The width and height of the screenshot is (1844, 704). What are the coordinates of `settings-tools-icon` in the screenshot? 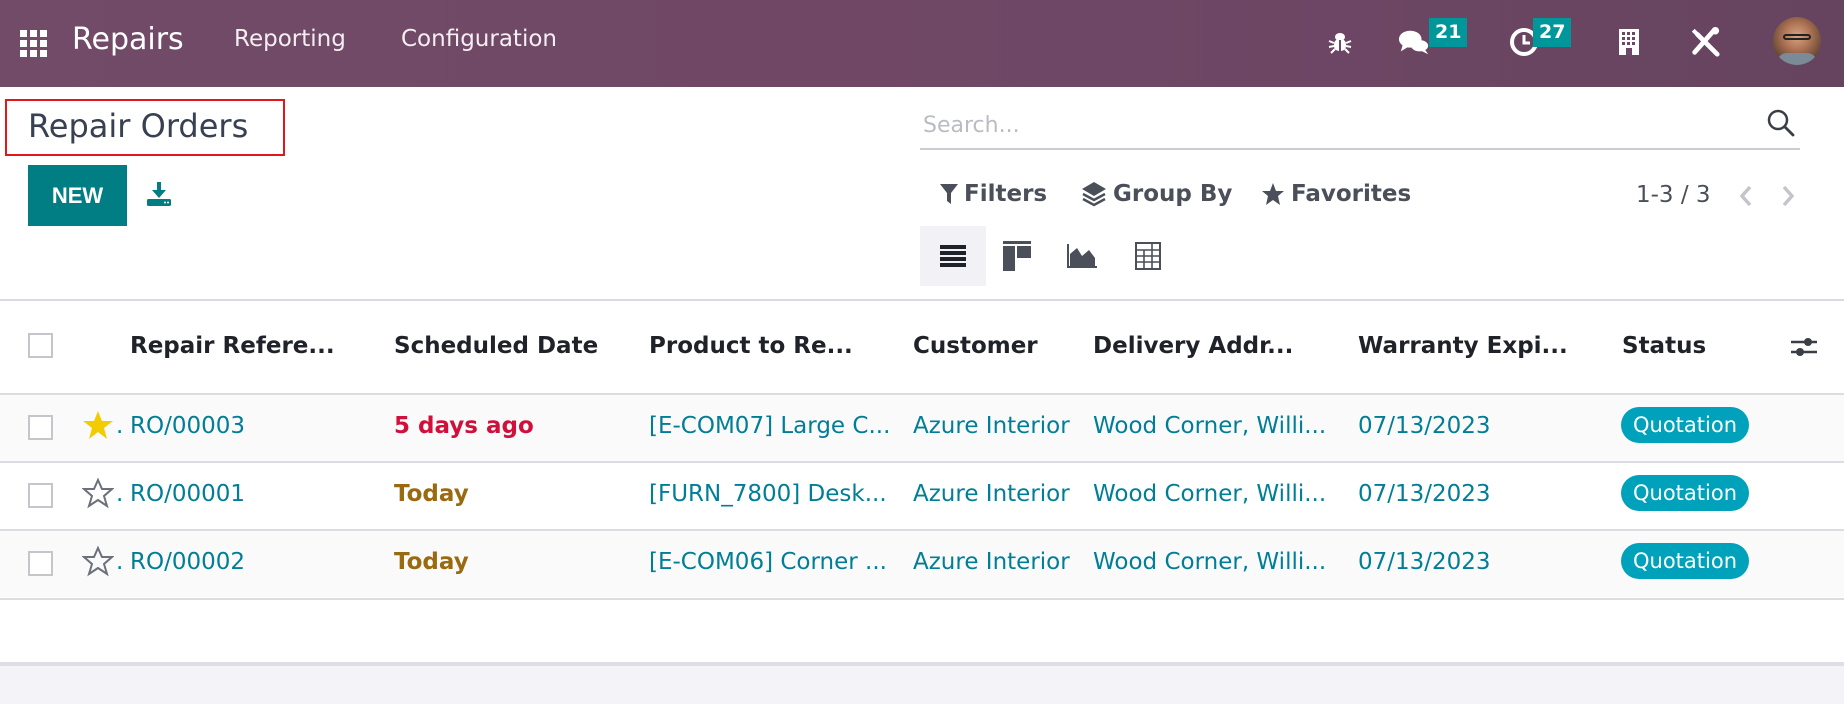 It's located at (1705, 42).